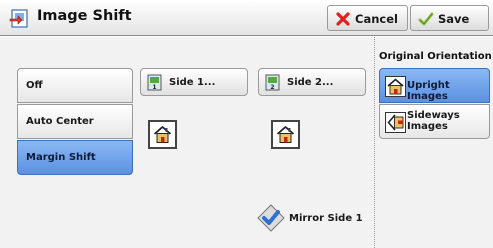 The width and height of the screenshot is (493, 248). I want to click on save-button: Save, so click(449, 18).